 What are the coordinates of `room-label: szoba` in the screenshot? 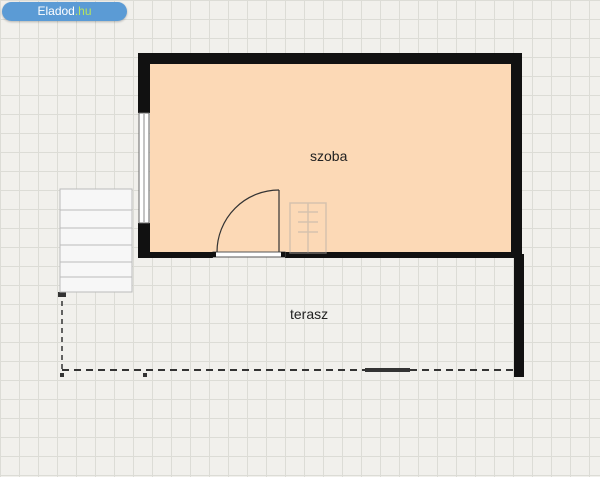 It's located at (329, 156).